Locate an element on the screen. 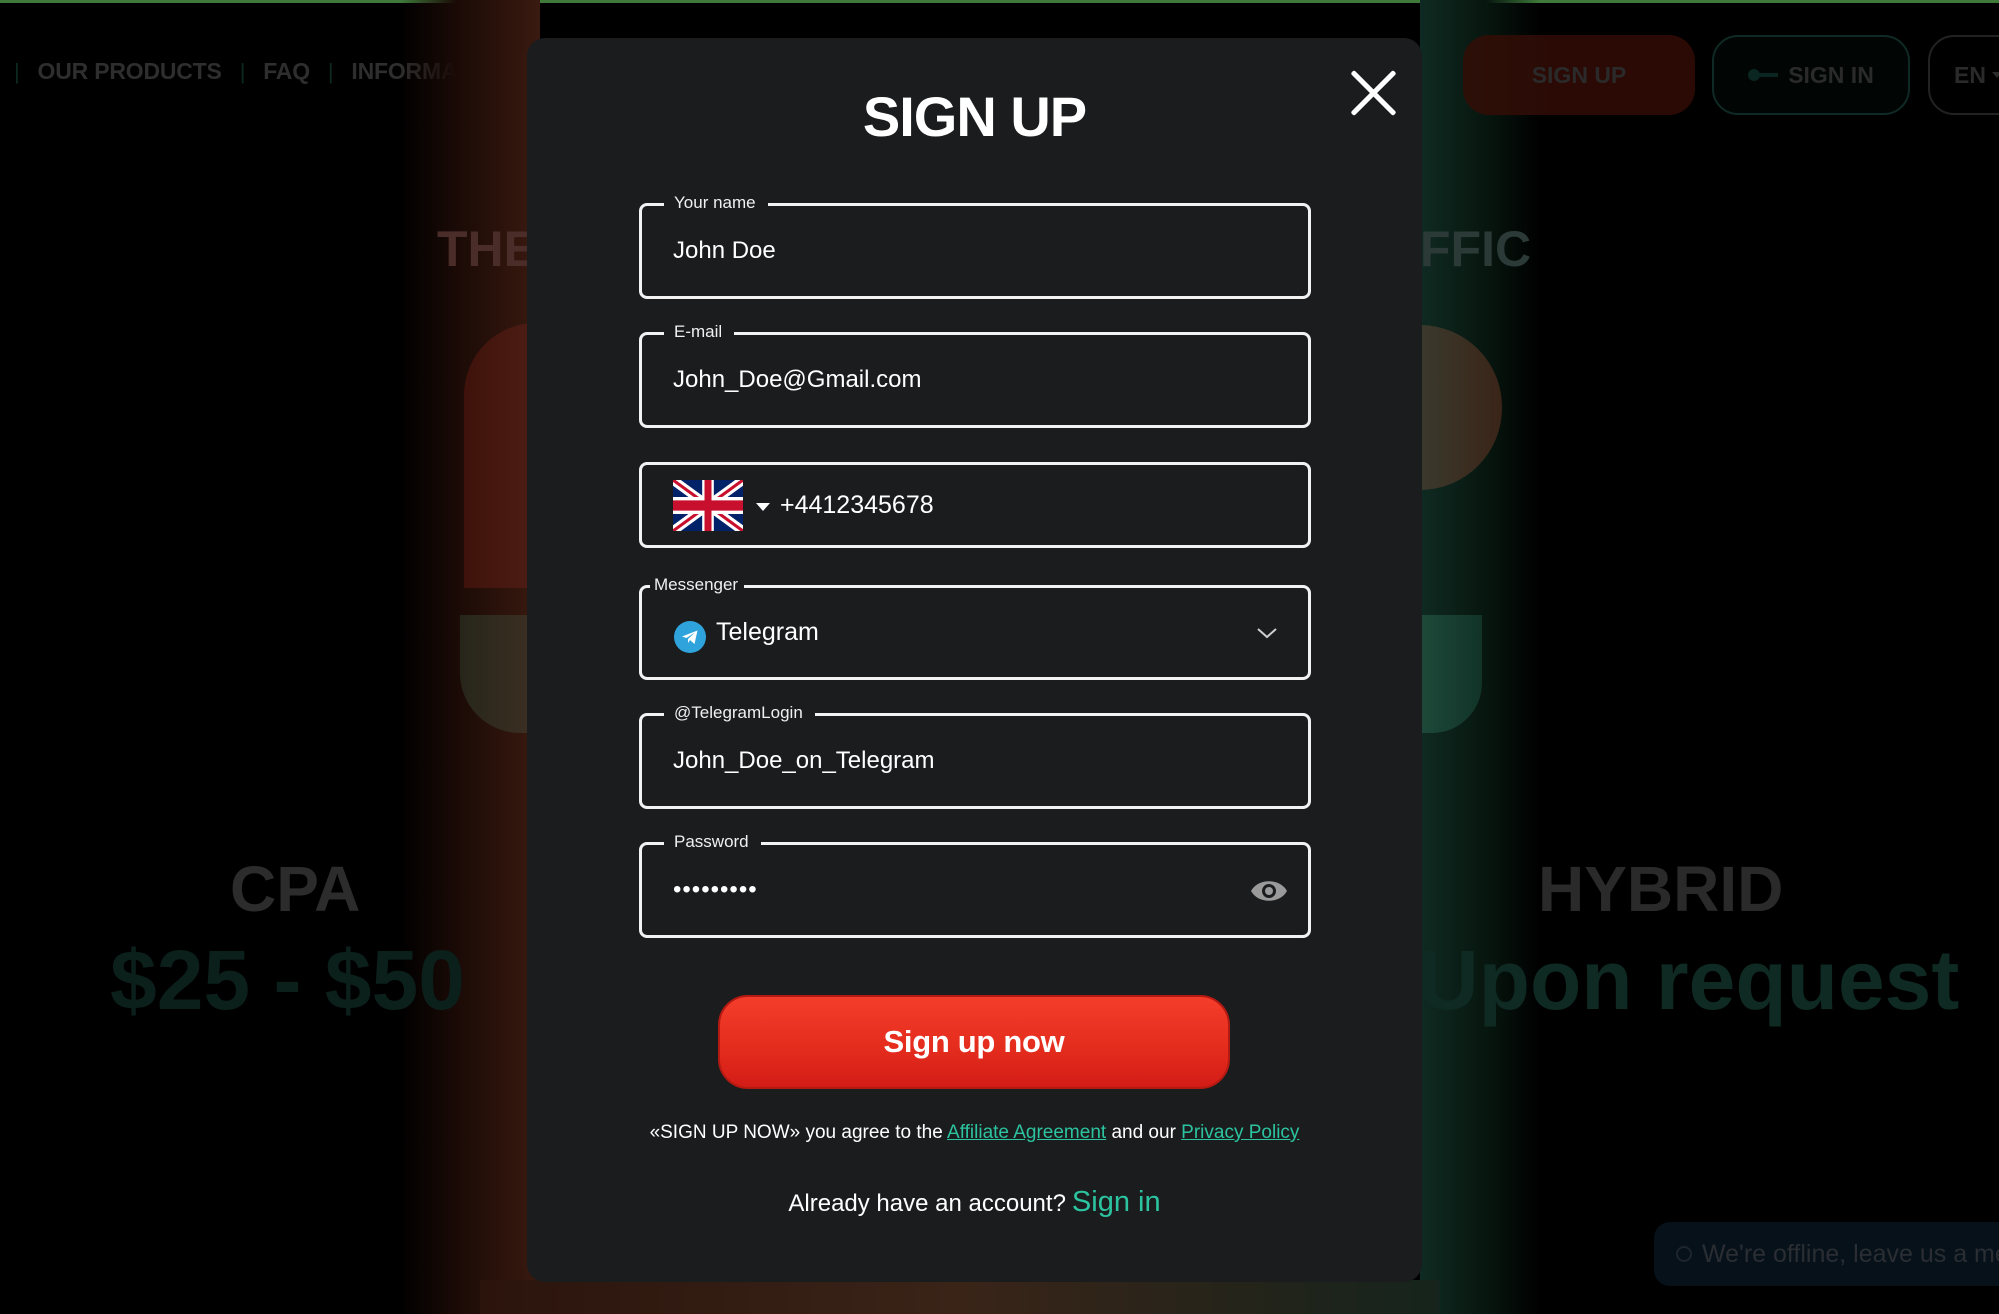 Image resolution: width=1999 pixels, height=1314 pixels. chat-widget: We're offline, leave us a me is located at coordinates (1826, 1254).